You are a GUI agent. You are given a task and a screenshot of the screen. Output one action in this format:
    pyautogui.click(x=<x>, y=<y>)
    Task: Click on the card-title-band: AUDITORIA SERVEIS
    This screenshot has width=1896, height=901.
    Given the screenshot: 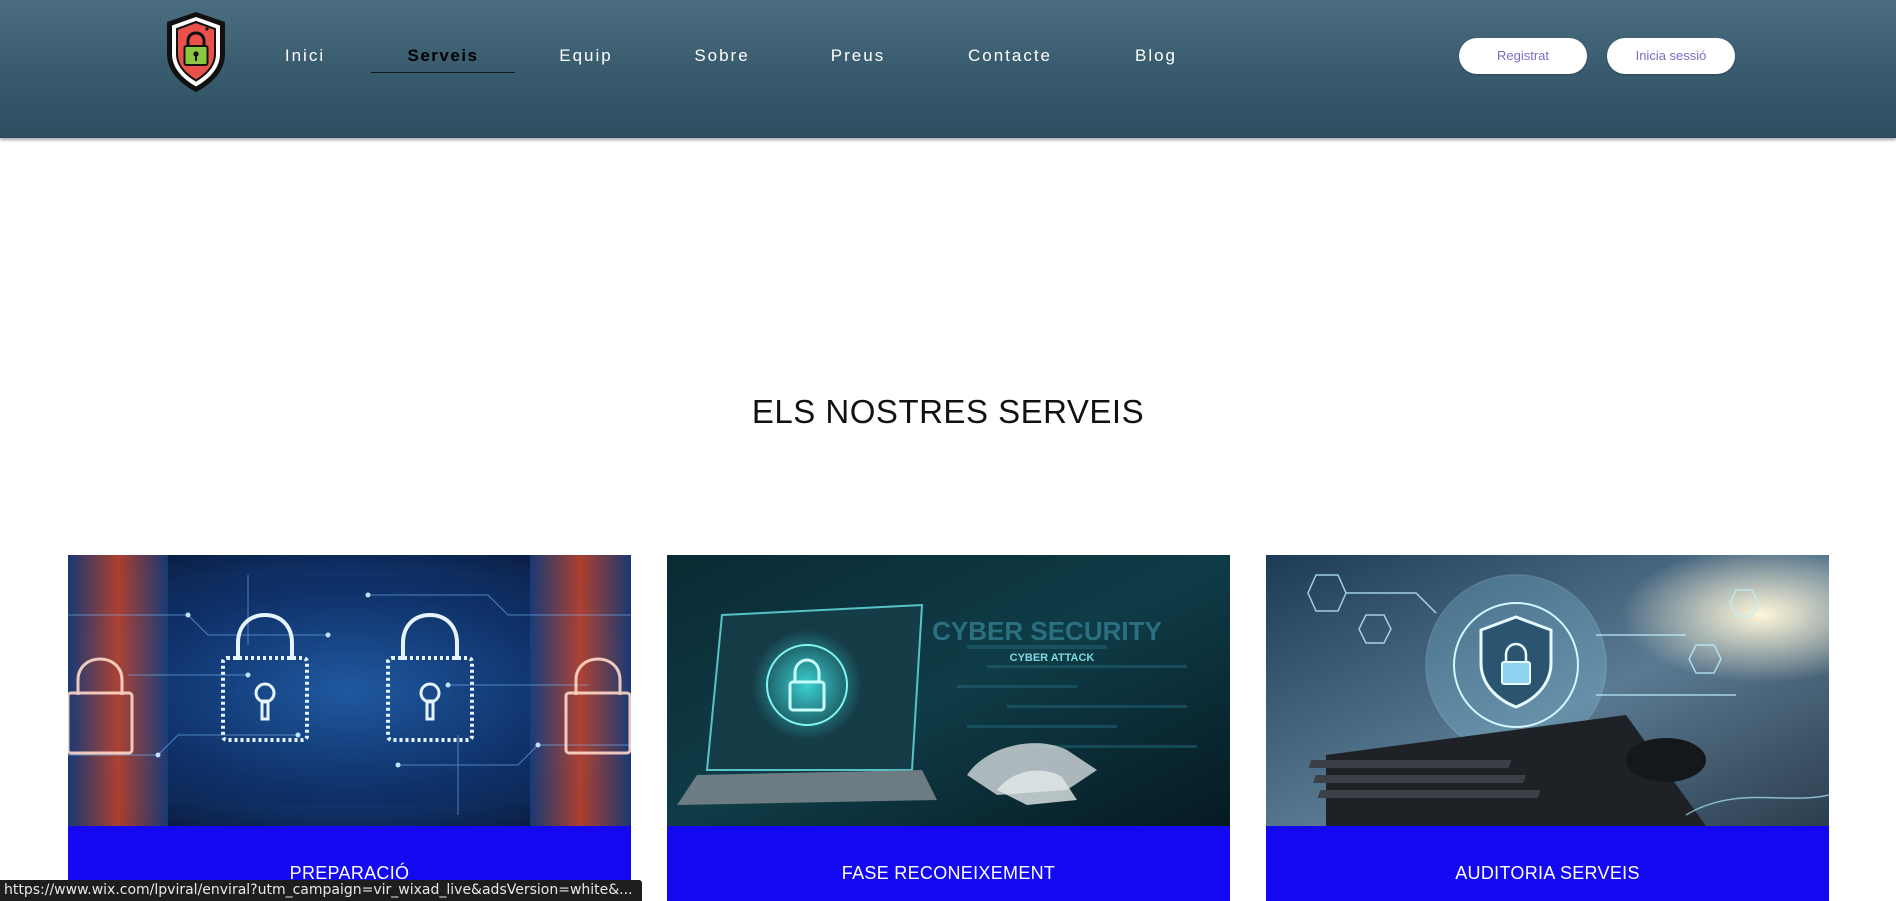 What is the action you would take?
    pyautogui.click(x=1547, y=863)
    